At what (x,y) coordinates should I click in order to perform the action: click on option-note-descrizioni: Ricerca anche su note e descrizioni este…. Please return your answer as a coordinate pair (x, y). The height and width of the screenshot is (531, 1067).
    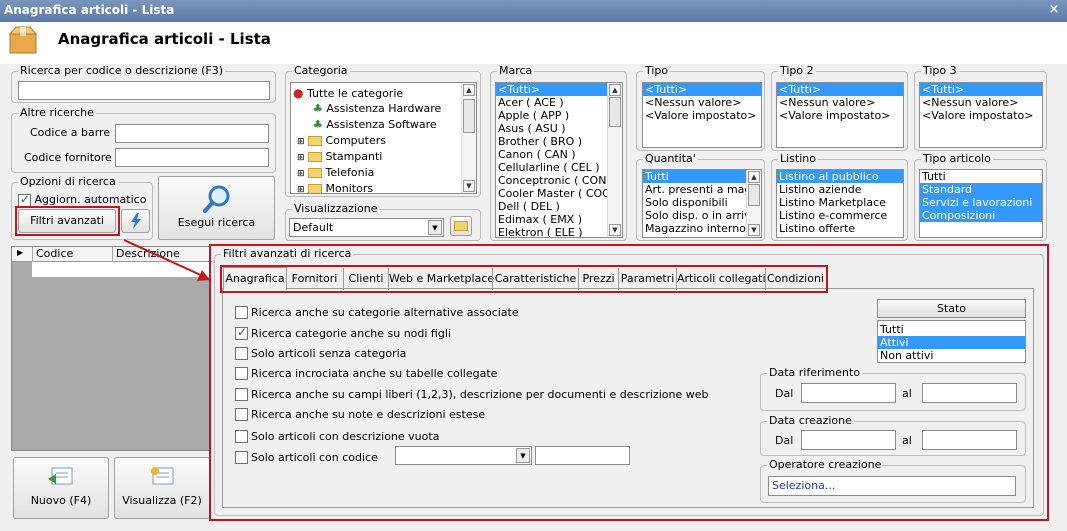
    Looking at the image, I should click on (360, 414).